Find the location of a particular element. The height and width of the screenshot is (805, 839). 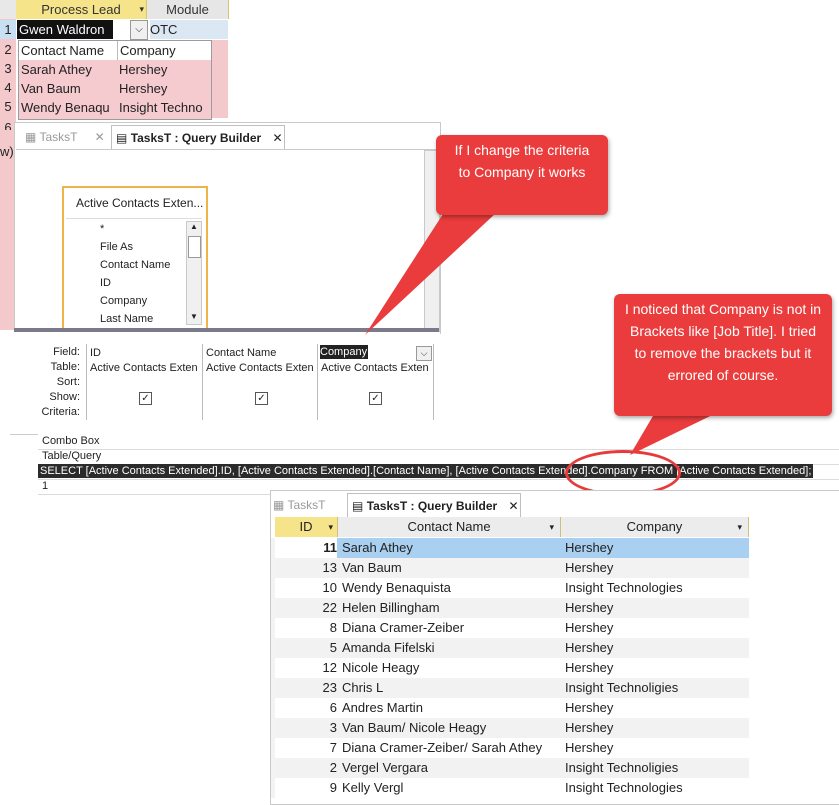

cell-contact-name: Nicole Heagy is located at coordinates (452, 668).